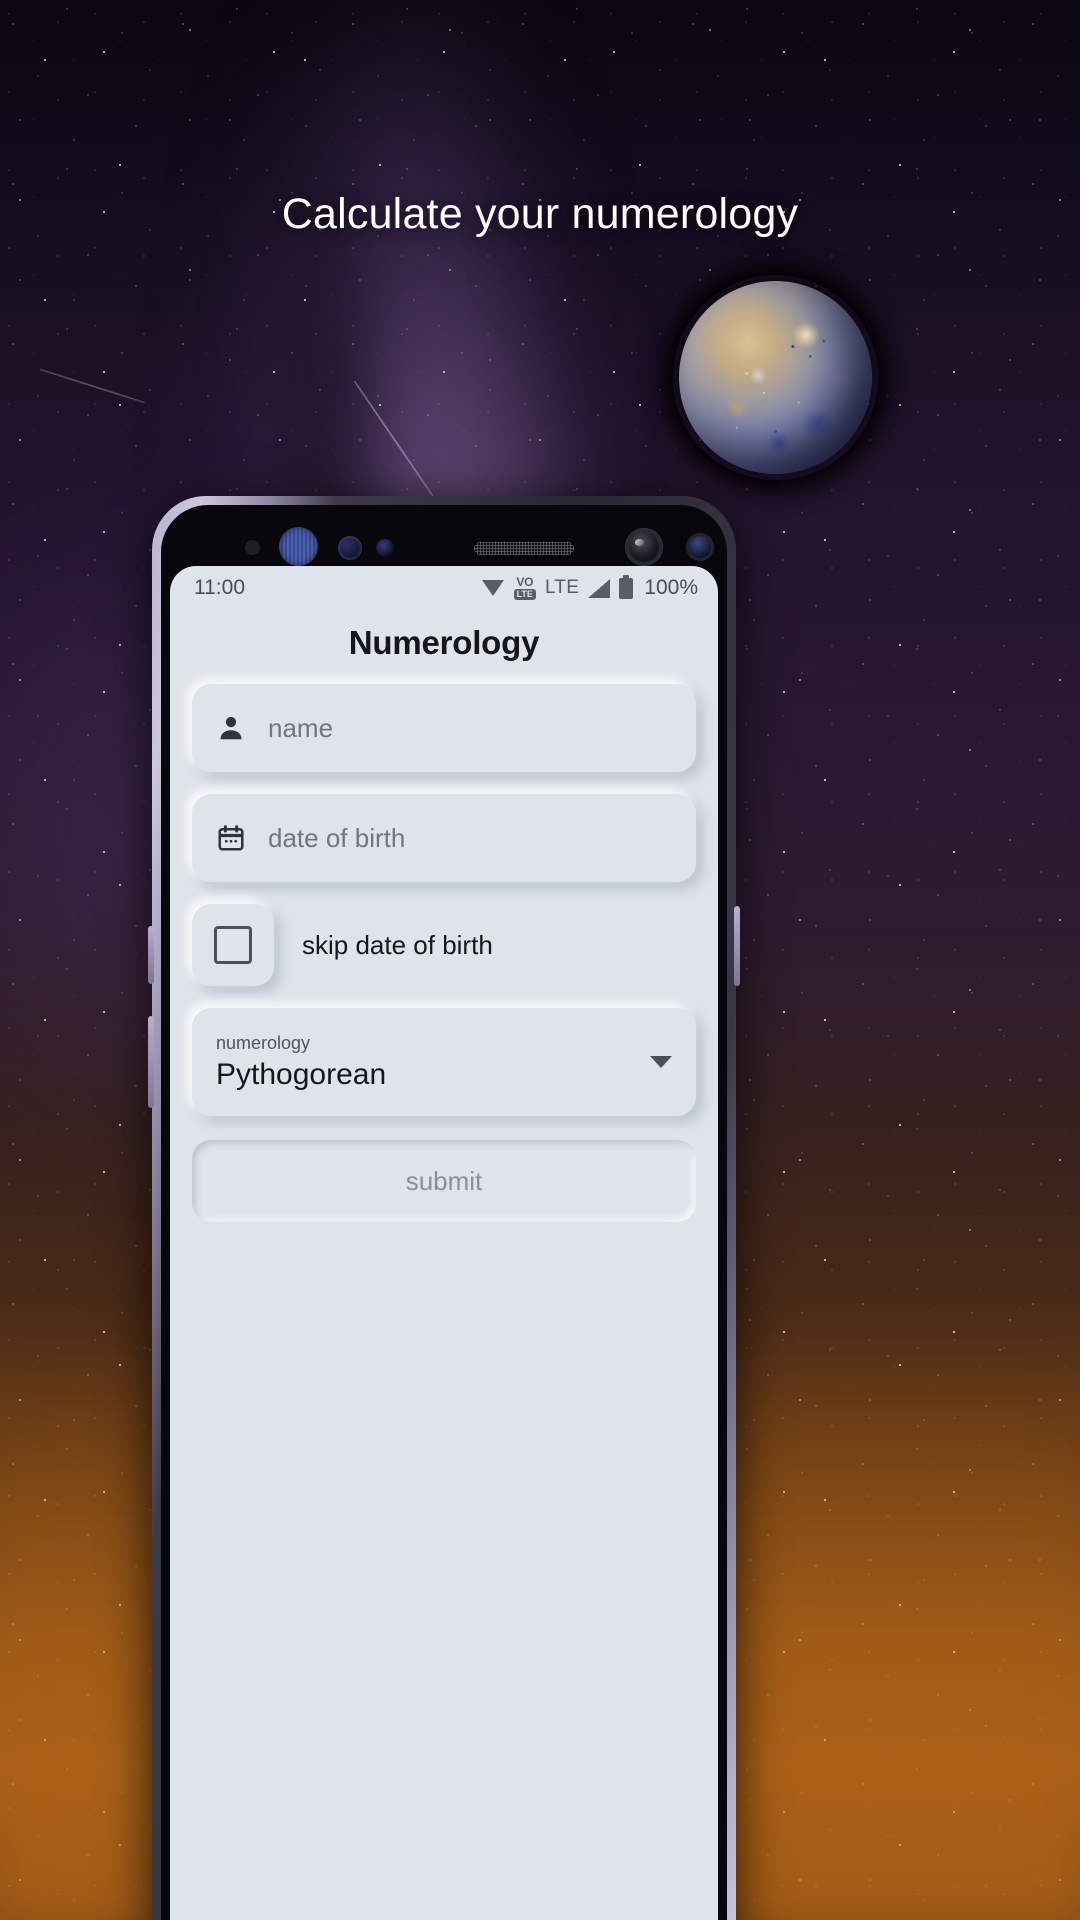 Image resolution: width=1080 pixels, height=1920 pixels. I want to click on front-sensor-icon, so click(350, 548).